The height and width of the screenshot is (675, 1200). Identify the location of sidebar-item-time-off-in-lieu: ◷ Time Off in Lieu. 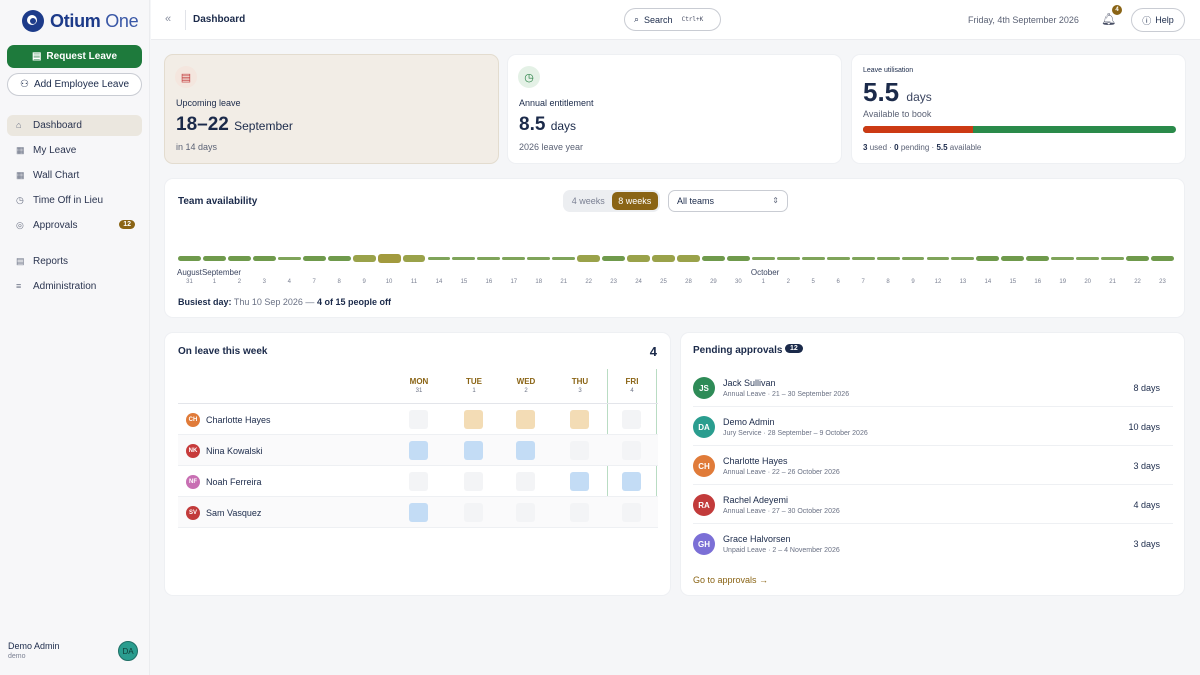
(74, 200).